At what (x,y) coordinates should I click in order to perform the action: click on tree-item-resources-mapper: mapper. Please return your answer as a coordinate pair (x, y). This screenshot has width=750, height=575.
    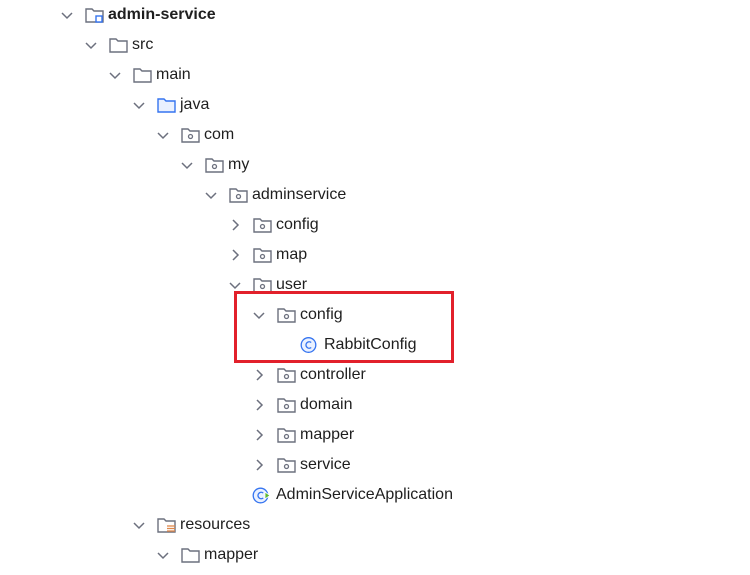
    Looking at the image, I should click on (207, 555).